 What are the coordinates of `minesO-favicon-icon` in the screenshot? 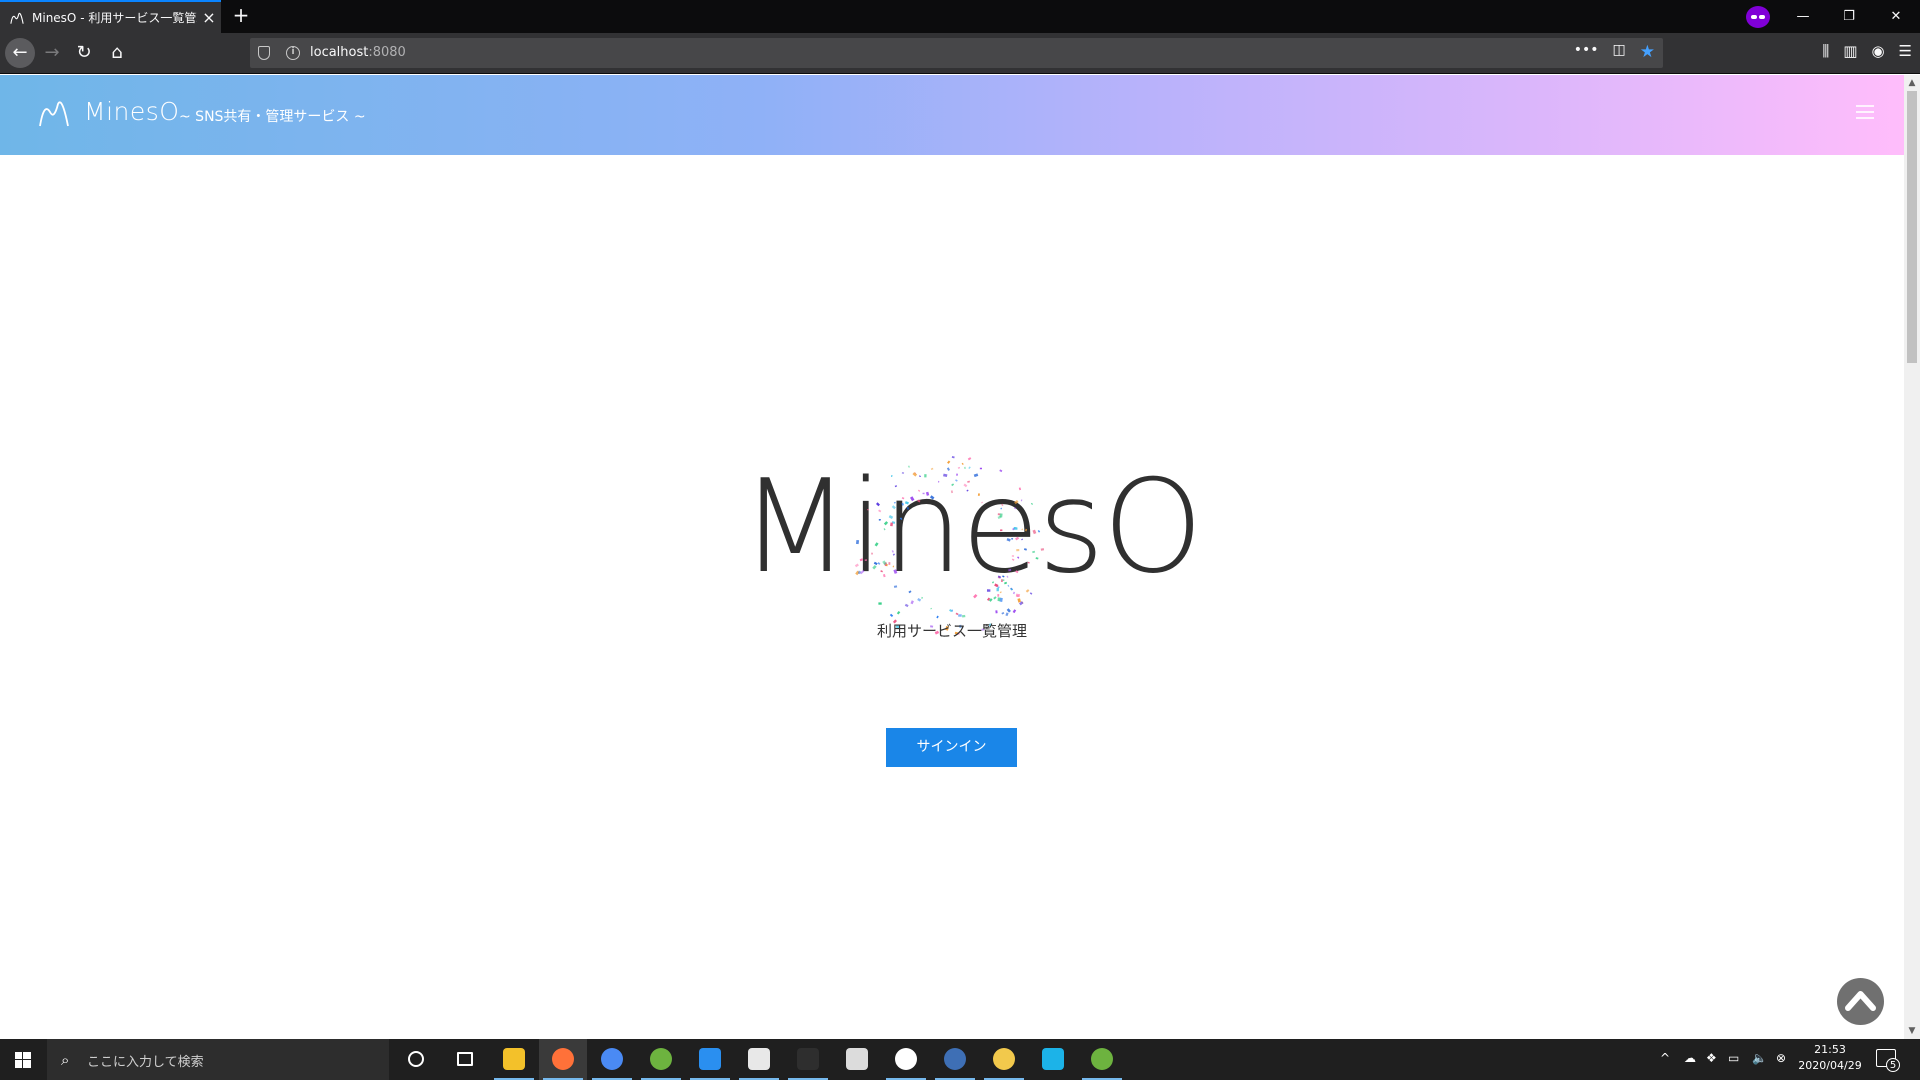 It's located at (17, 18).